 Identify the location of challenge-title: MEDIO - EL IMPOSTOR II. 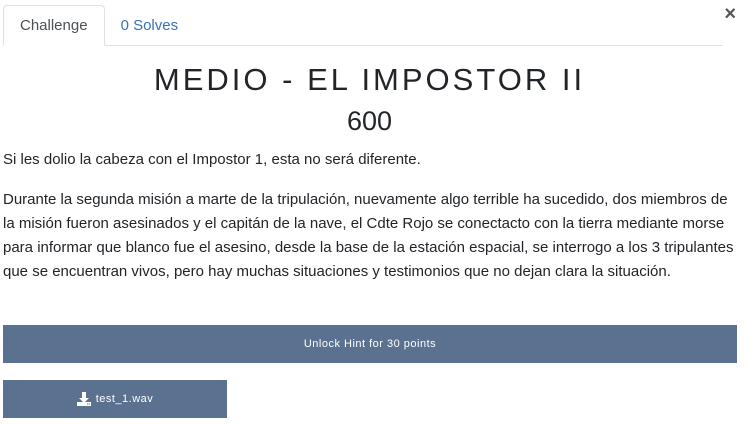
(369, 79).